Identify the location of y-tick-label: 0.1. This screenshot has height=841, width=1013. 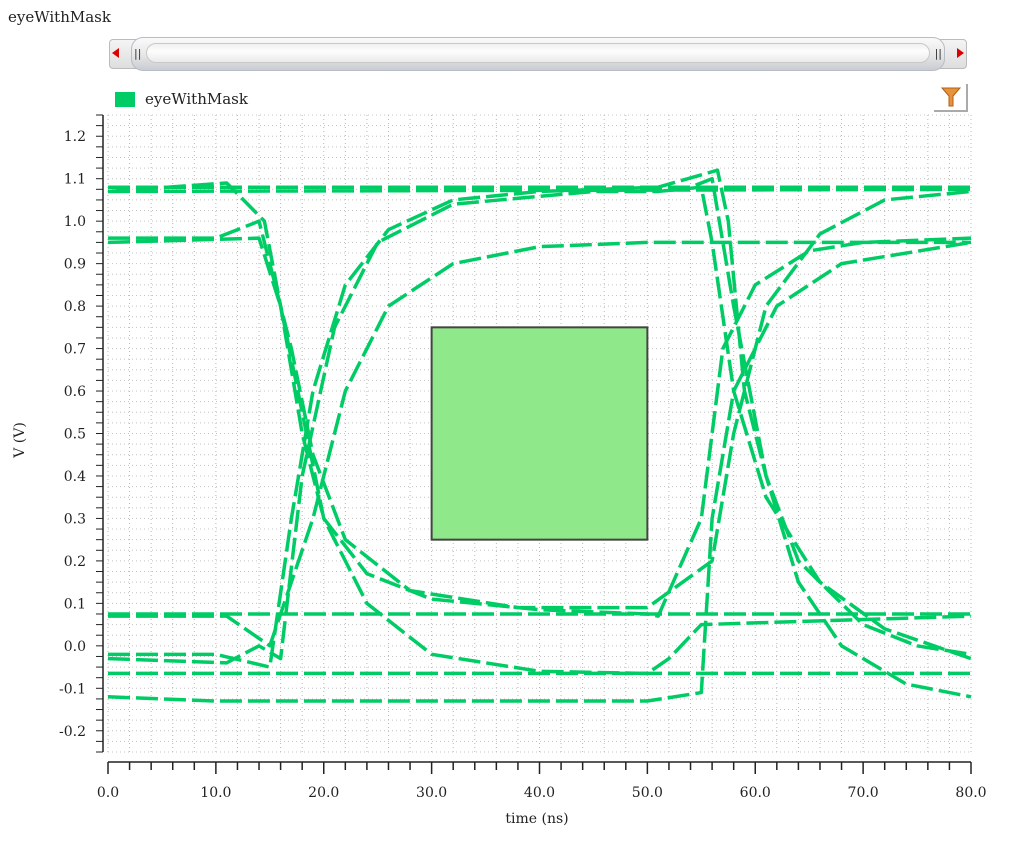
(75, 604).